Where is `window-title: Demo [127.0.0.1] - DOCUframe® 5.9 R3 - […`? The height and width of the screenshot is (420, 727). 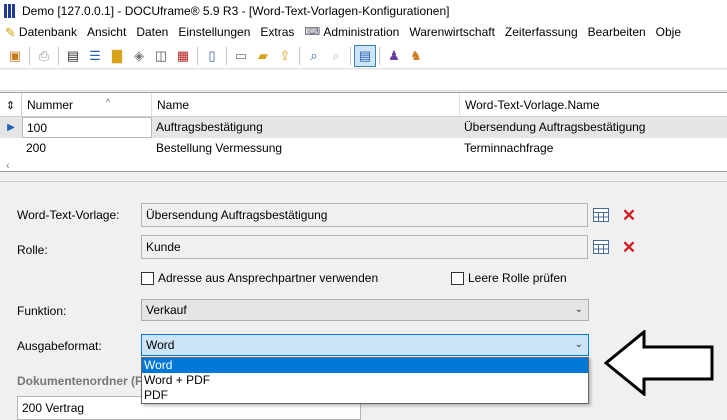
window-title: Demo [127.0.0.1] - DOCUframe® 5.9 R3 - [… is located at coordinates (236, 11).